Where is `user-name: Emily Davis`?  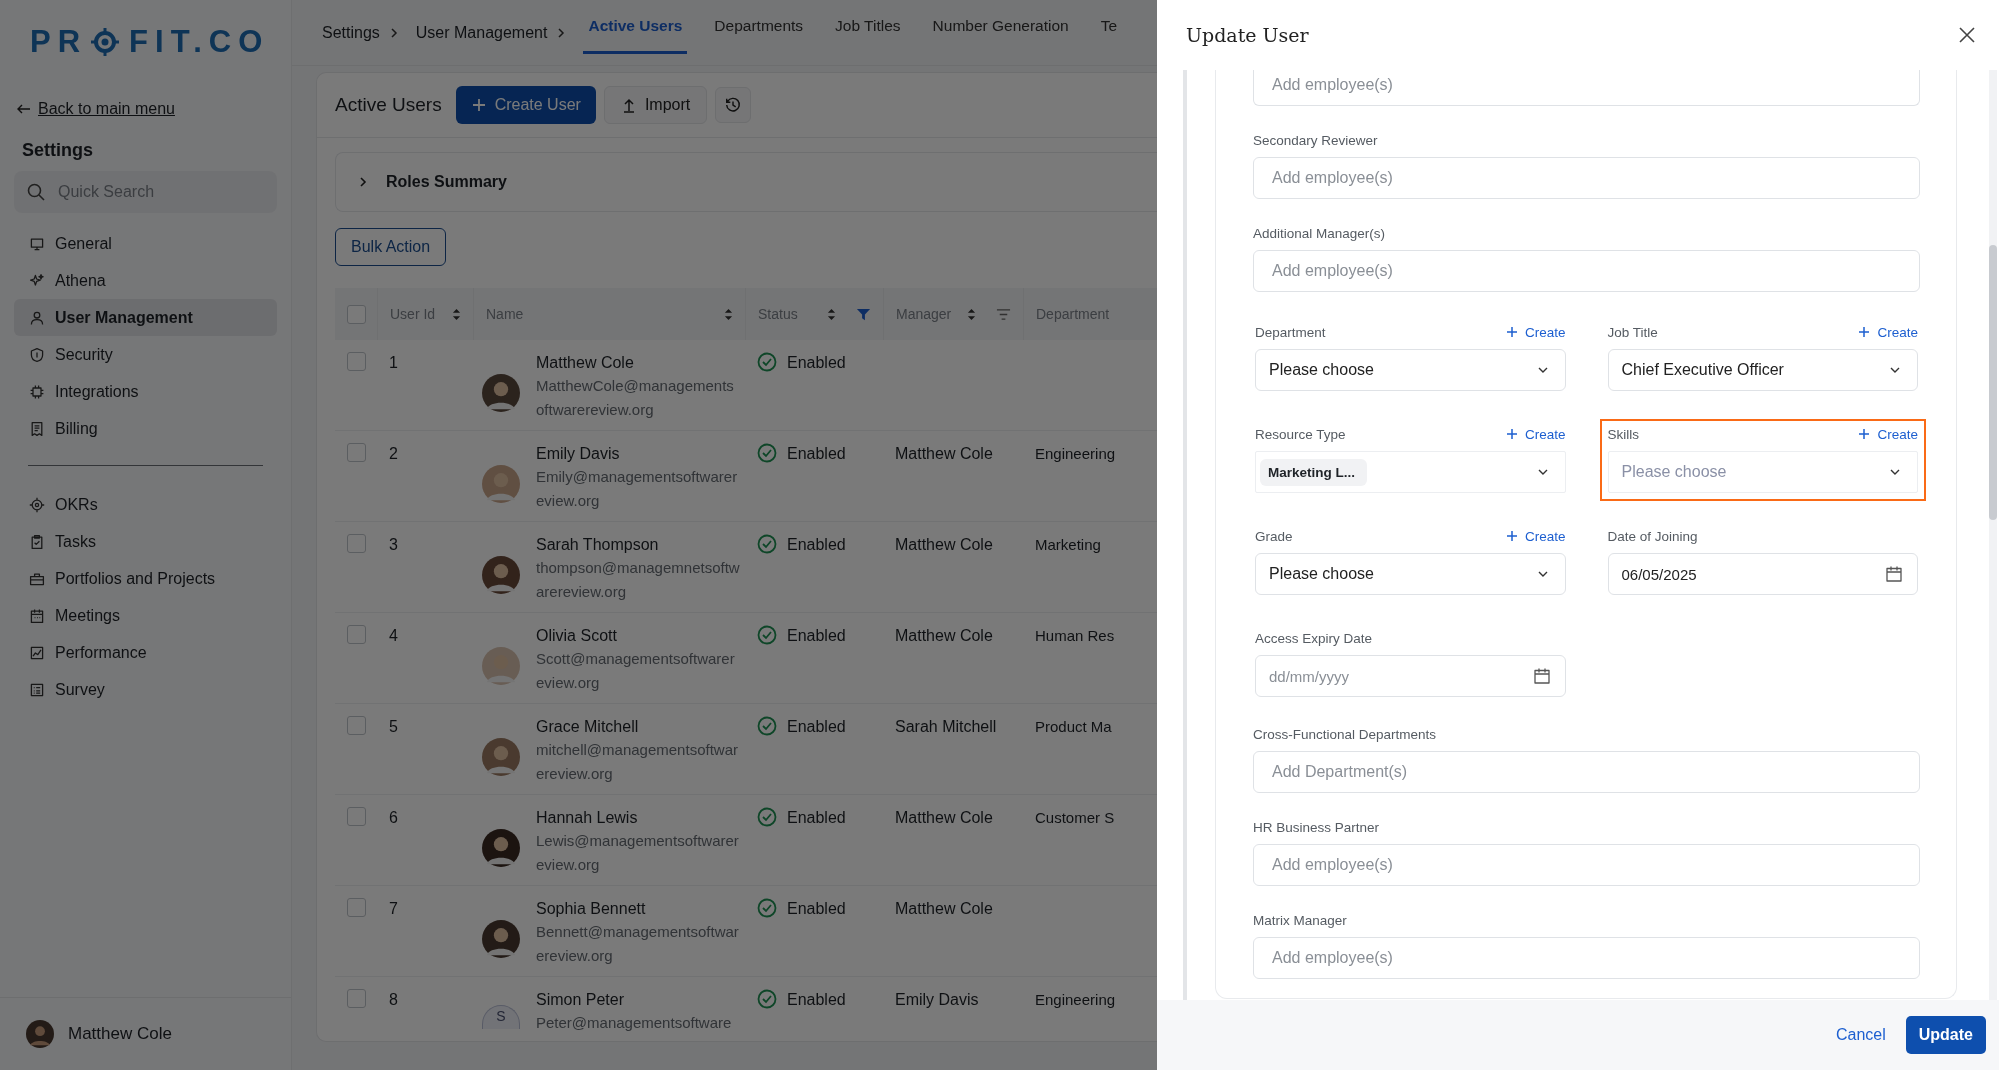 user-name: Emily Davis is located at coordinates (638, 454).